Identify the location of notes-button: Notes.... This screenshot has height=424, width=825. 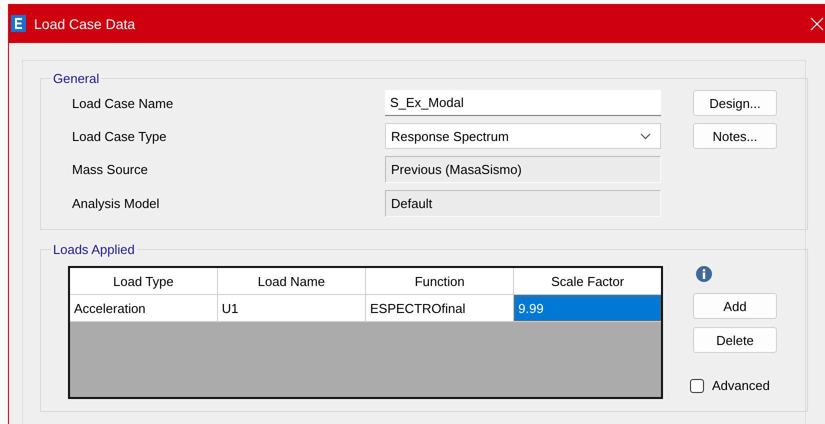
(735, 136).